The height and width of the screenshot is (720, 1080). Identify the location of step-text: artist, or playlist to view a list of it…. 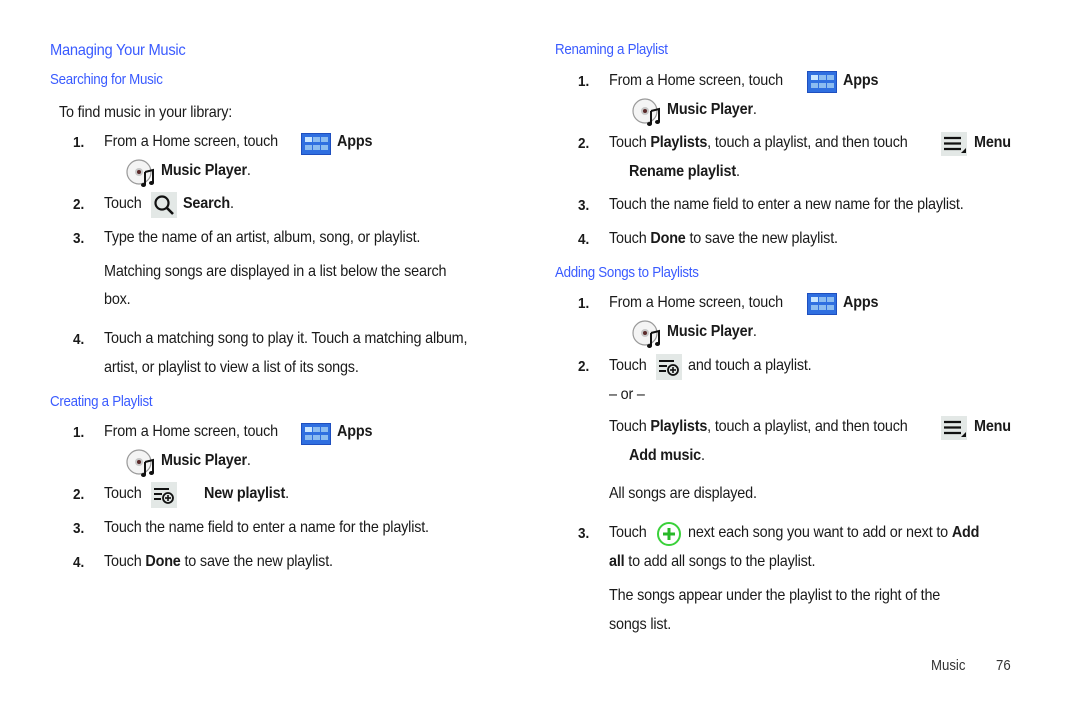
(231, 367).